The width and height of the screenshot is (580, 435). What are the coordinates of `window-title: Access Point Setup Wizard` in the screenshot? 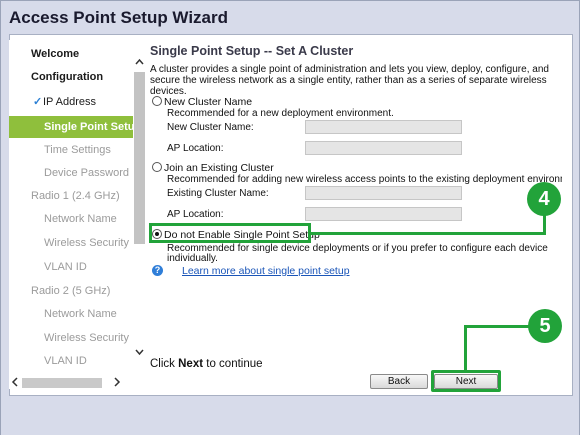 It's located at (290, 17).